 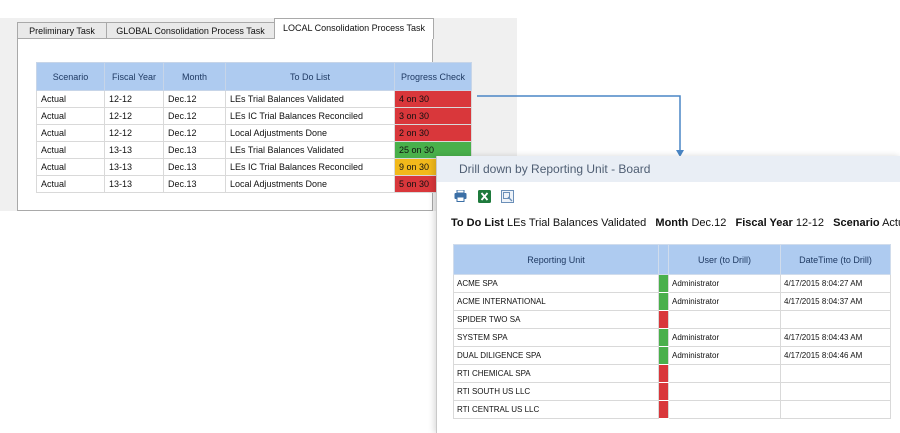 I want to click on view-icon, so click(x=507, y=196).